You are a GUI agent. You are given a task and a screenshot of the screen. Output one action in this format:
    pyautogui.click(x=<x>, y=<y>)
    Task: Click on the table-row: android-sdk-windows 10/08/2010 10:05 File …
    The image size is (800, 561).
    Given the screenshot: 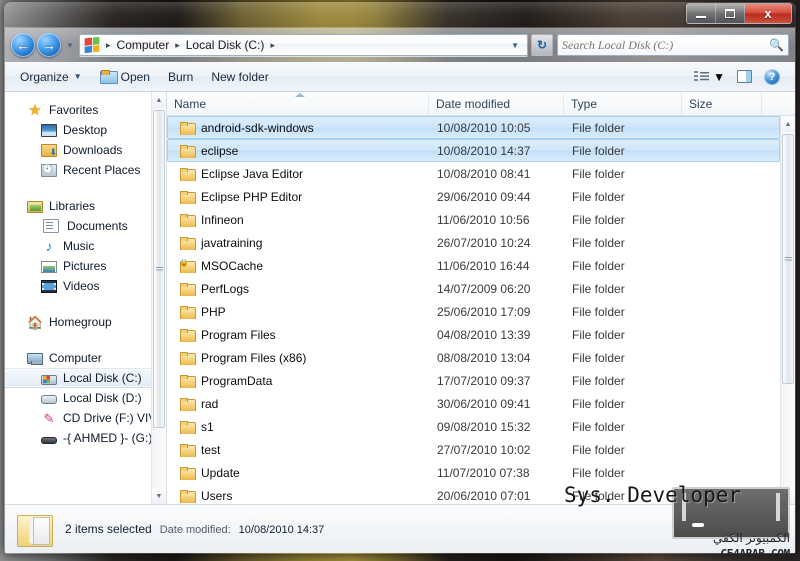 What is the action you would take?
    pyautogui.click(x=473, y=127)
    